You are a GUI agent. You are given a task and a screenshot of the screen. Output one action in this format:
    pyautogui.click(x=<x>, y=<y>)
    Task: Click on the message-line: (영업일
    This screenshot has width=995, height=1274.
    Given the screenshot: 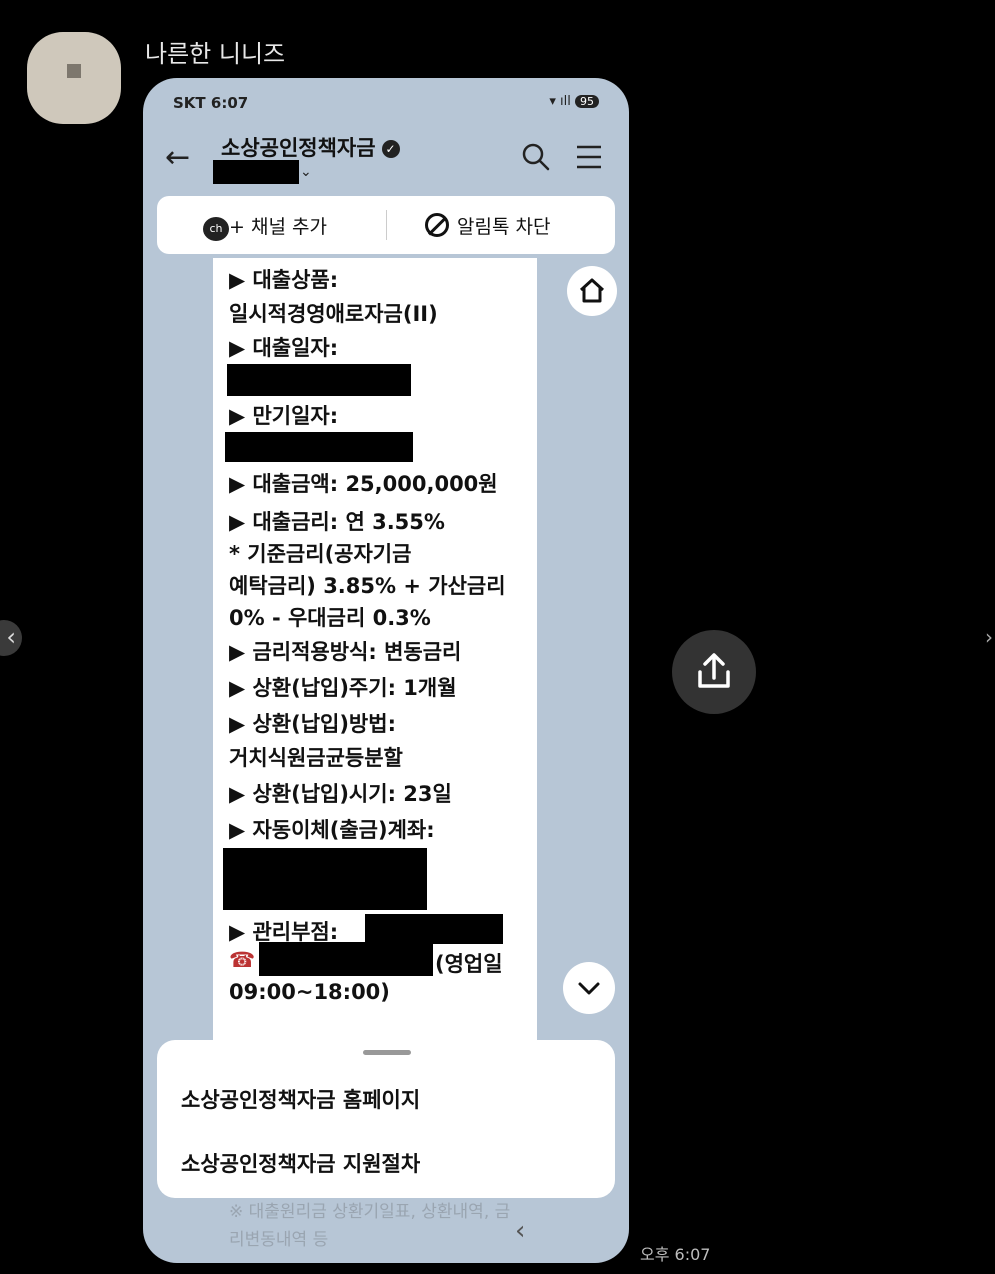 What is the action you would take?
    pyautogui.click(x=469, y=964)
    